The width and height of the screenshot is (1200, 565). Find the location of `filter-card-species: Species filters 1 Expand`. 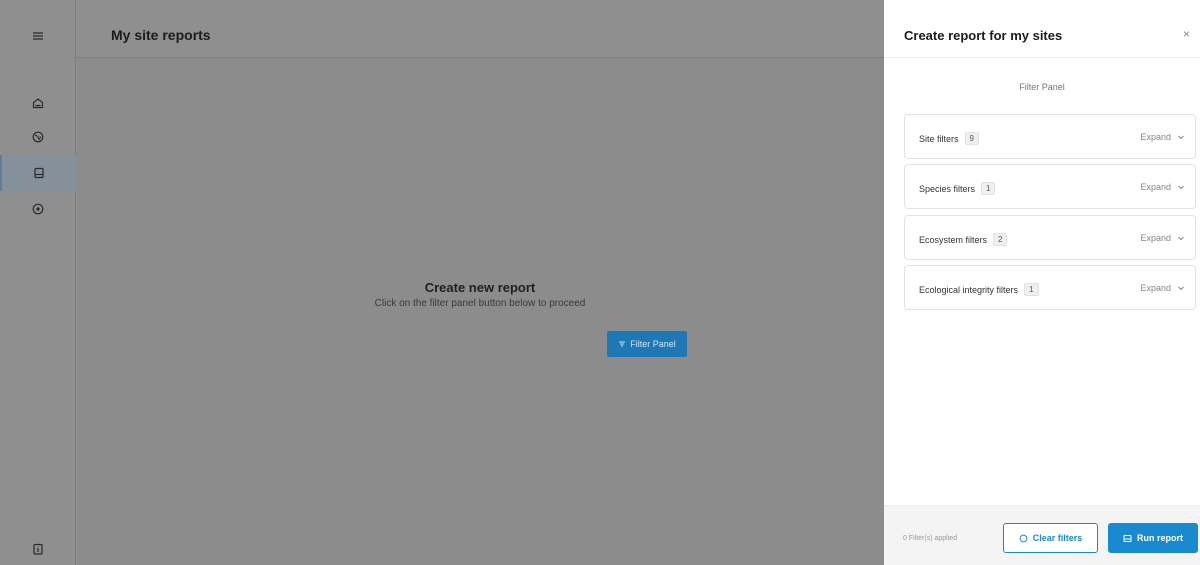

filter-card-species: Species filters 1 Expand is located at coordinates (1050, 186).